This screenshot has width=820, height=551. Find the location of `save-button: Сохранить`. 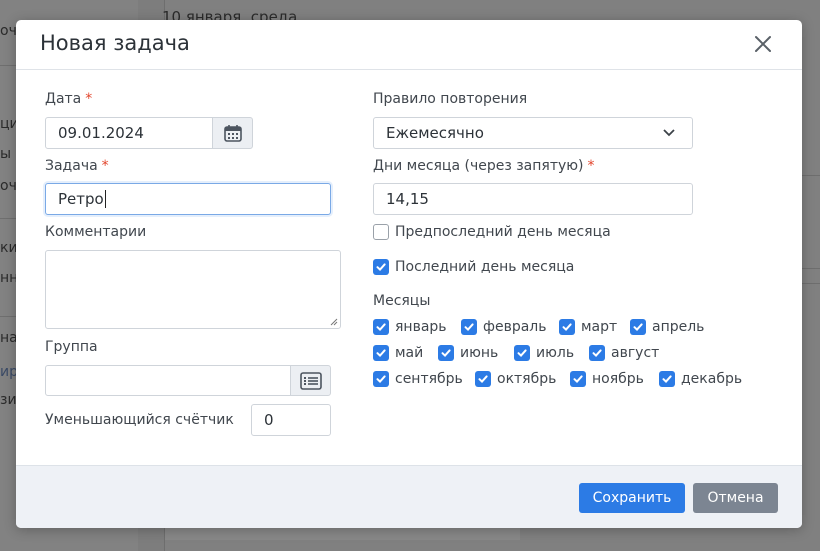

save-button: Сохранить is located at coordinates (632, 498).